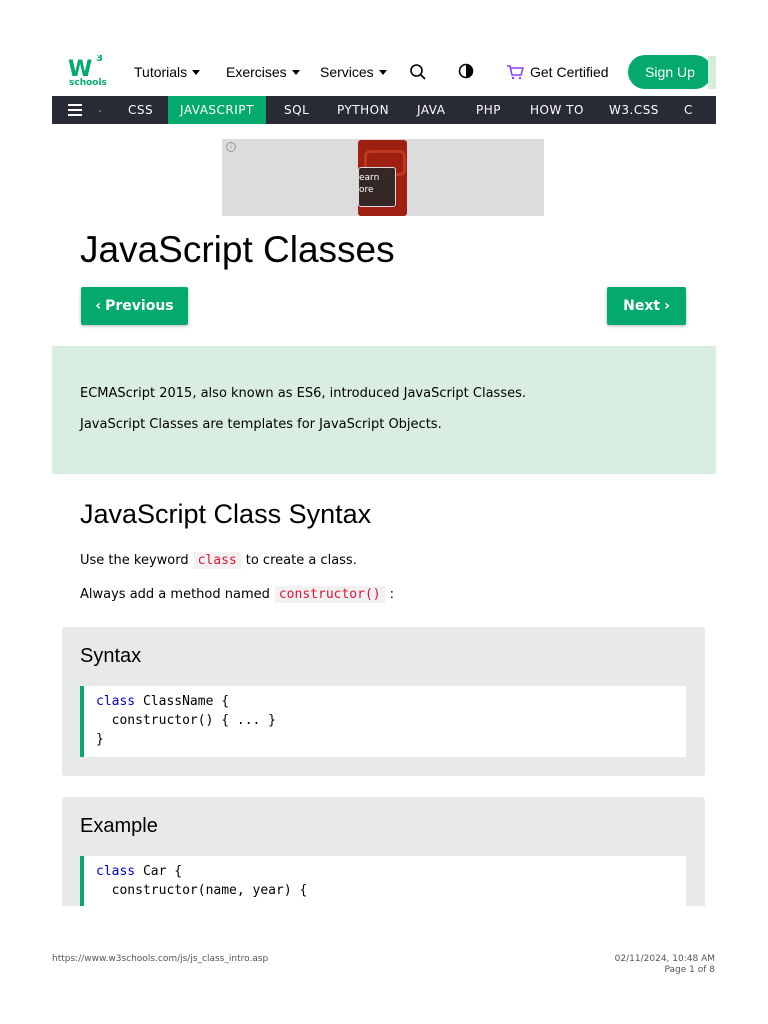 Image resolution: width=768 pixels, height=1024 pixels. I want to click on nav-exercises: Exercises, so click(263, 72).